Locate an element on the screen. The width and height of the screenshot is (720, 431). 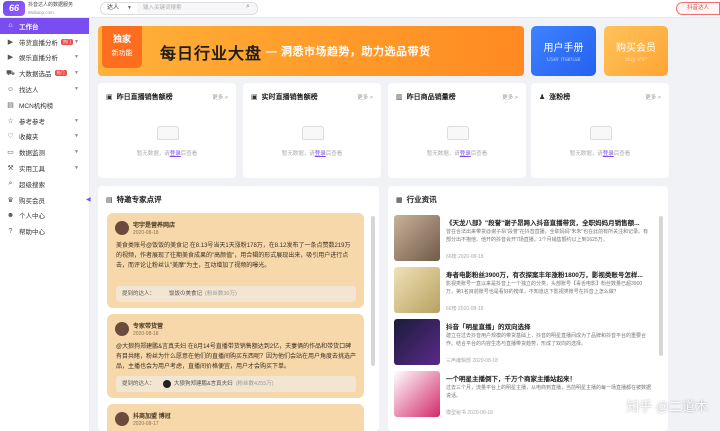
sidebar-item-label: 找达人 is located at coordinates (29, 91).